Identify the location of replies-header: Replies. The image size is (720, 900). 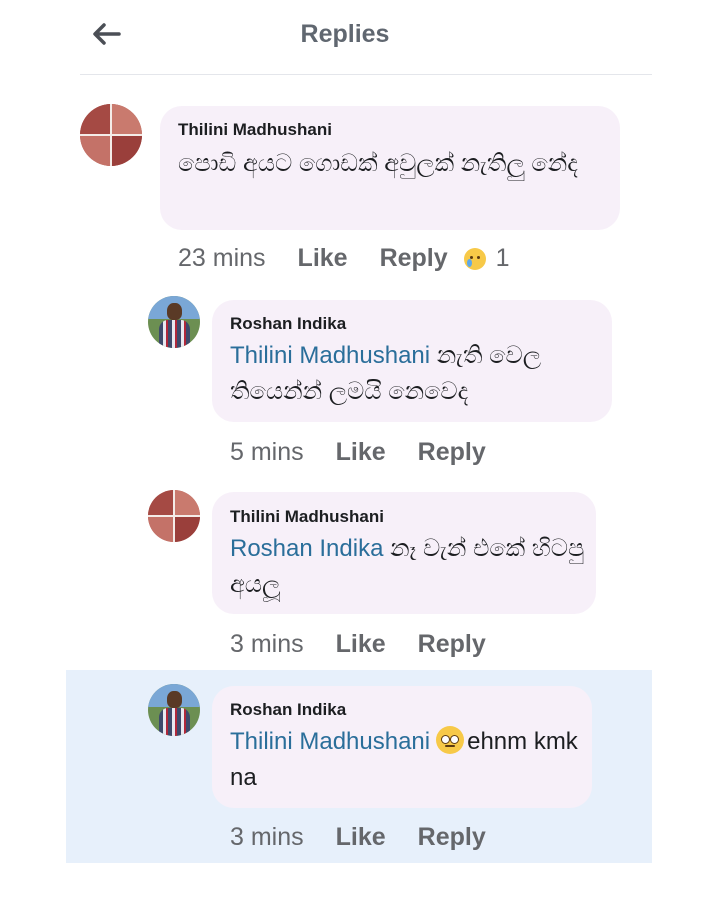
(360, 37).